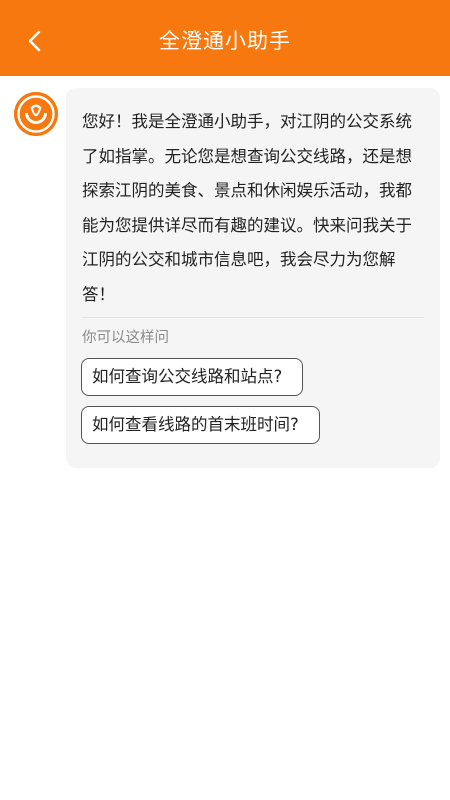  I want to click on message-line: 了如指掌。无论您是想查询公交线路，还是想, so click(247, 156).